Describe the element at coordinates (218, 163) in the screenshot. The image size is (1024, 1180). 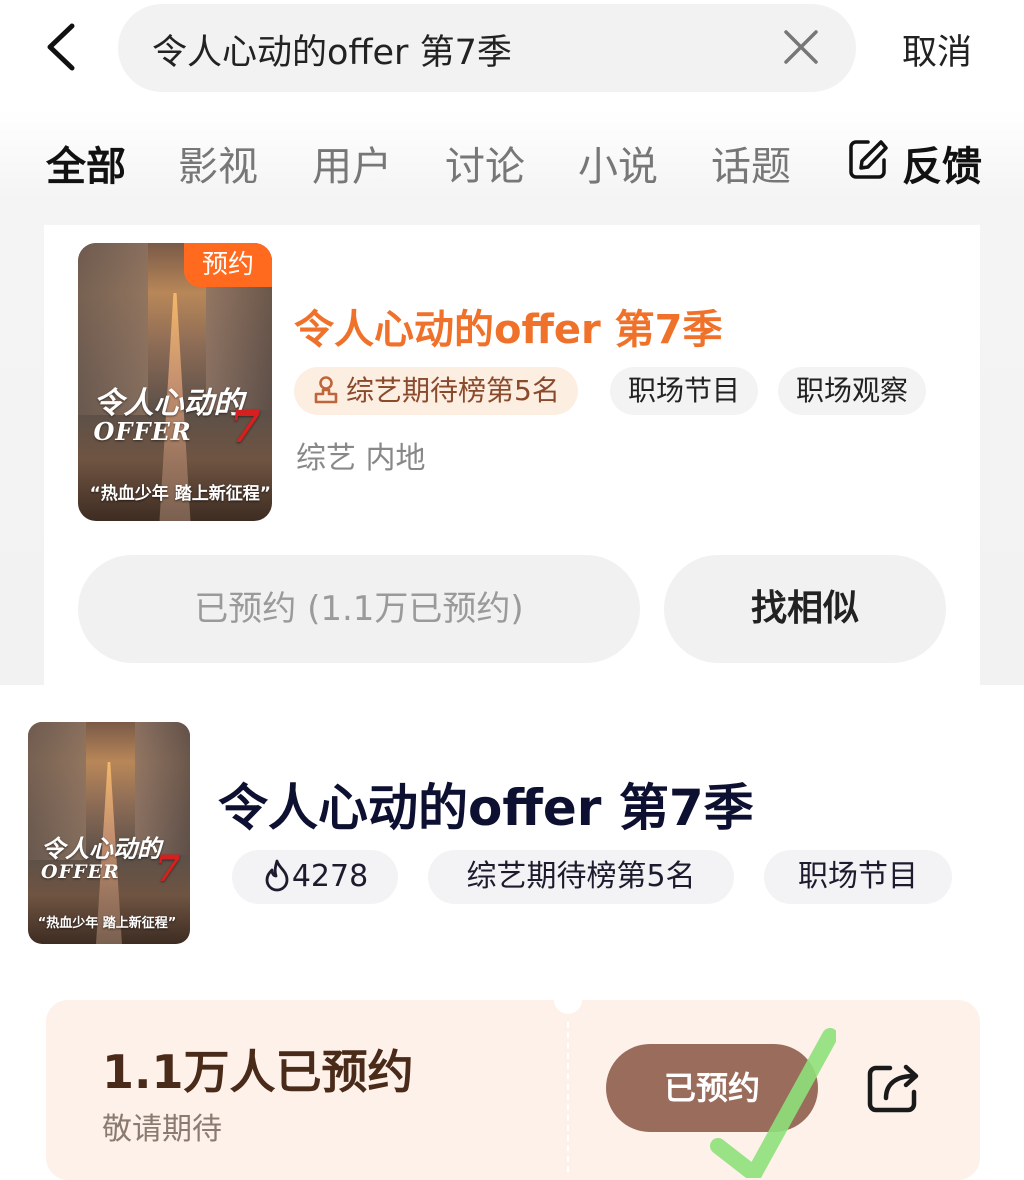
I see `tab-video: 影视` at that location.